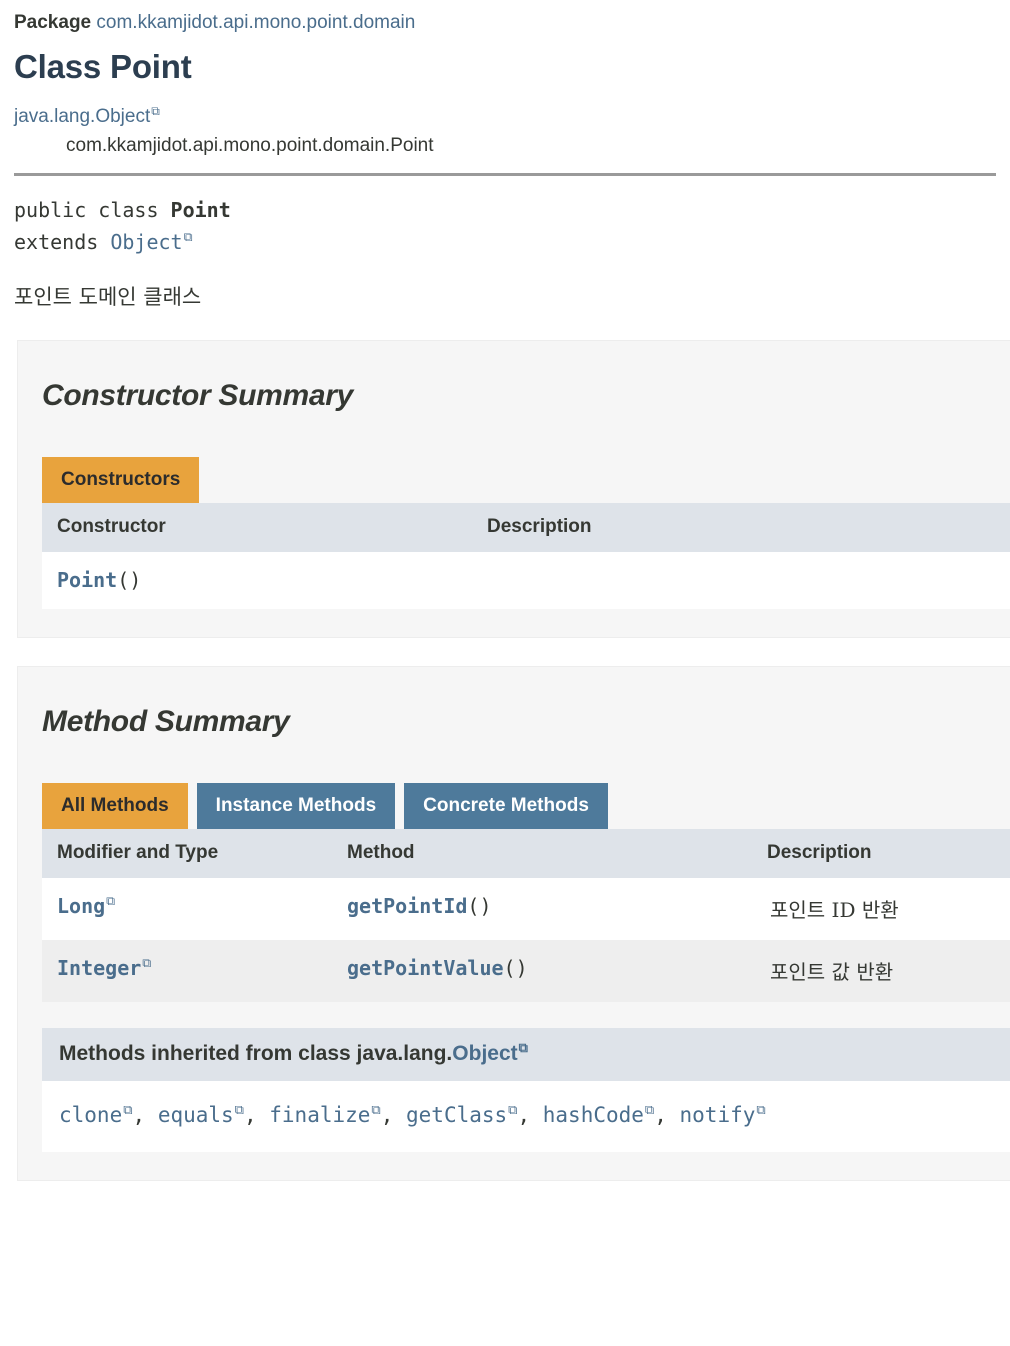 The height and width of the screenshot is (1346, 1010). Describe the element at coordinates (257, 580) in the screenshot. I see `constructor-cell: Point()` at that location.